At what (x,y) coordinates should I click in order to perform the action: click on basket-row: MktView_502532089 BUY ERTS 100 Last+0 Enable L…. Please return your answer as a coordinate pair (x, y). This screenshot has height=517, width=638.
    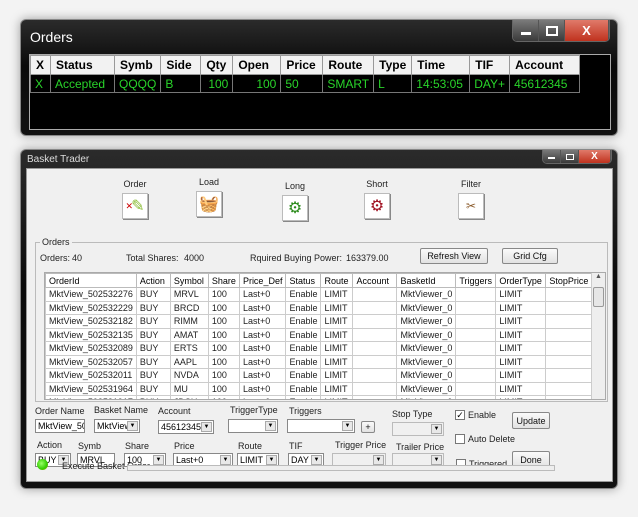
    Looking at the image, I should click on (321, 348).